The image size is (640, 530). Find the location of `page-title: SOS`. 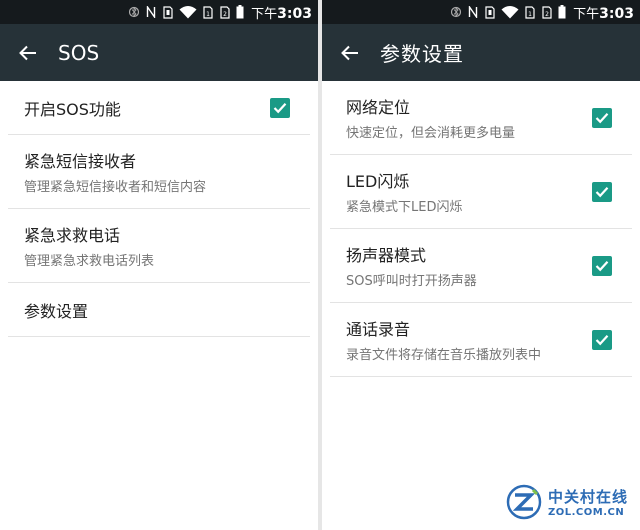

page-title: SOS is located at coordinates (79, 52).